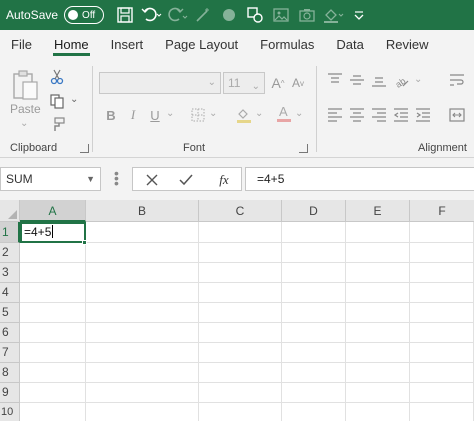  I want to click on cancel-icon, so click(152, 180).